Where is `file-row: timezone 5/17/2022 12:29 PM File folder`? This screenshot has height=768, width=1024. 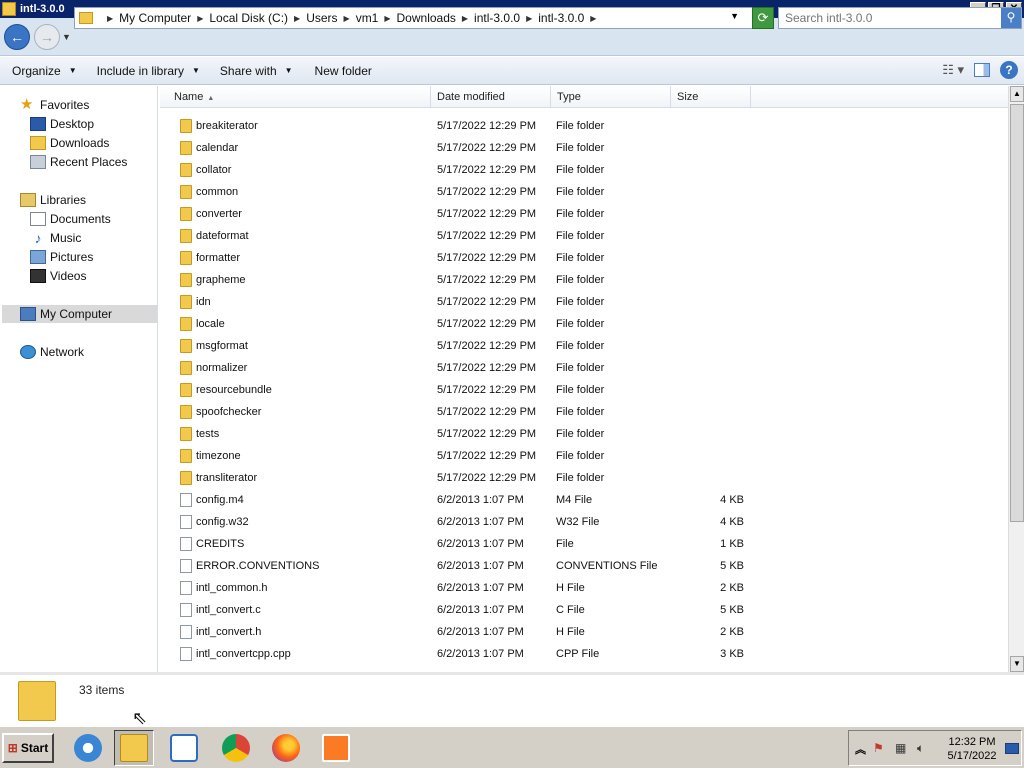
file-row: timezone 5/17/2022 12:29 PM File folder is located at coordinates (584, 456).